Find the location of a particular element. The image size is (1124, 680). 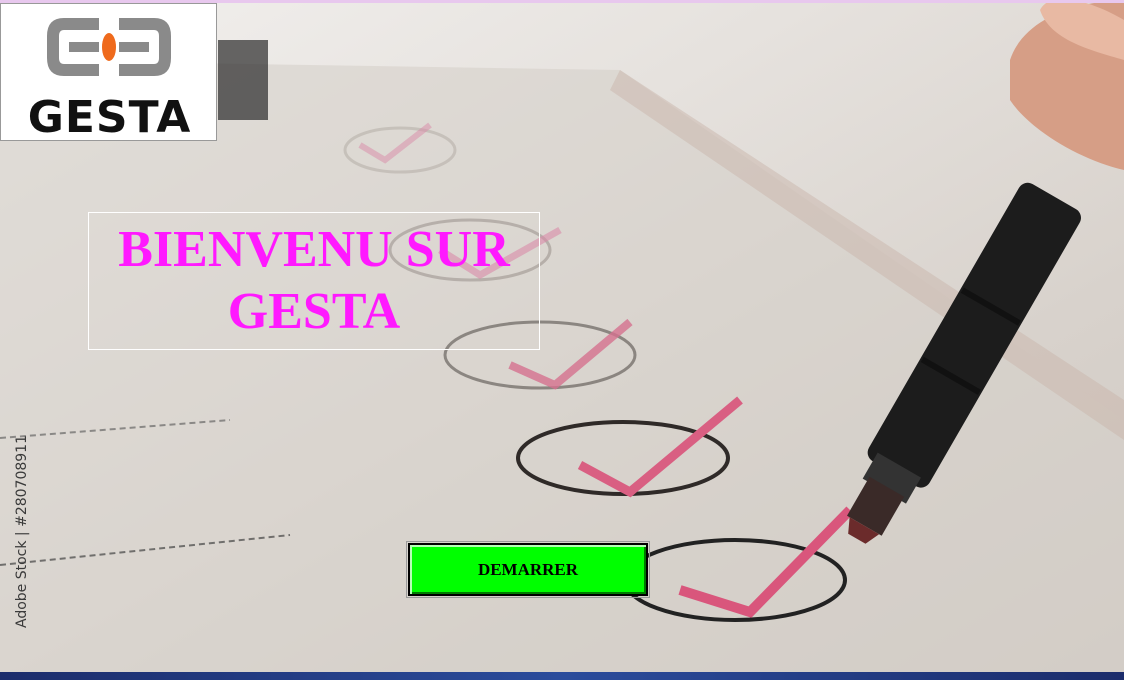

start-button: DEMARRER is located at coordinates (528, 569).